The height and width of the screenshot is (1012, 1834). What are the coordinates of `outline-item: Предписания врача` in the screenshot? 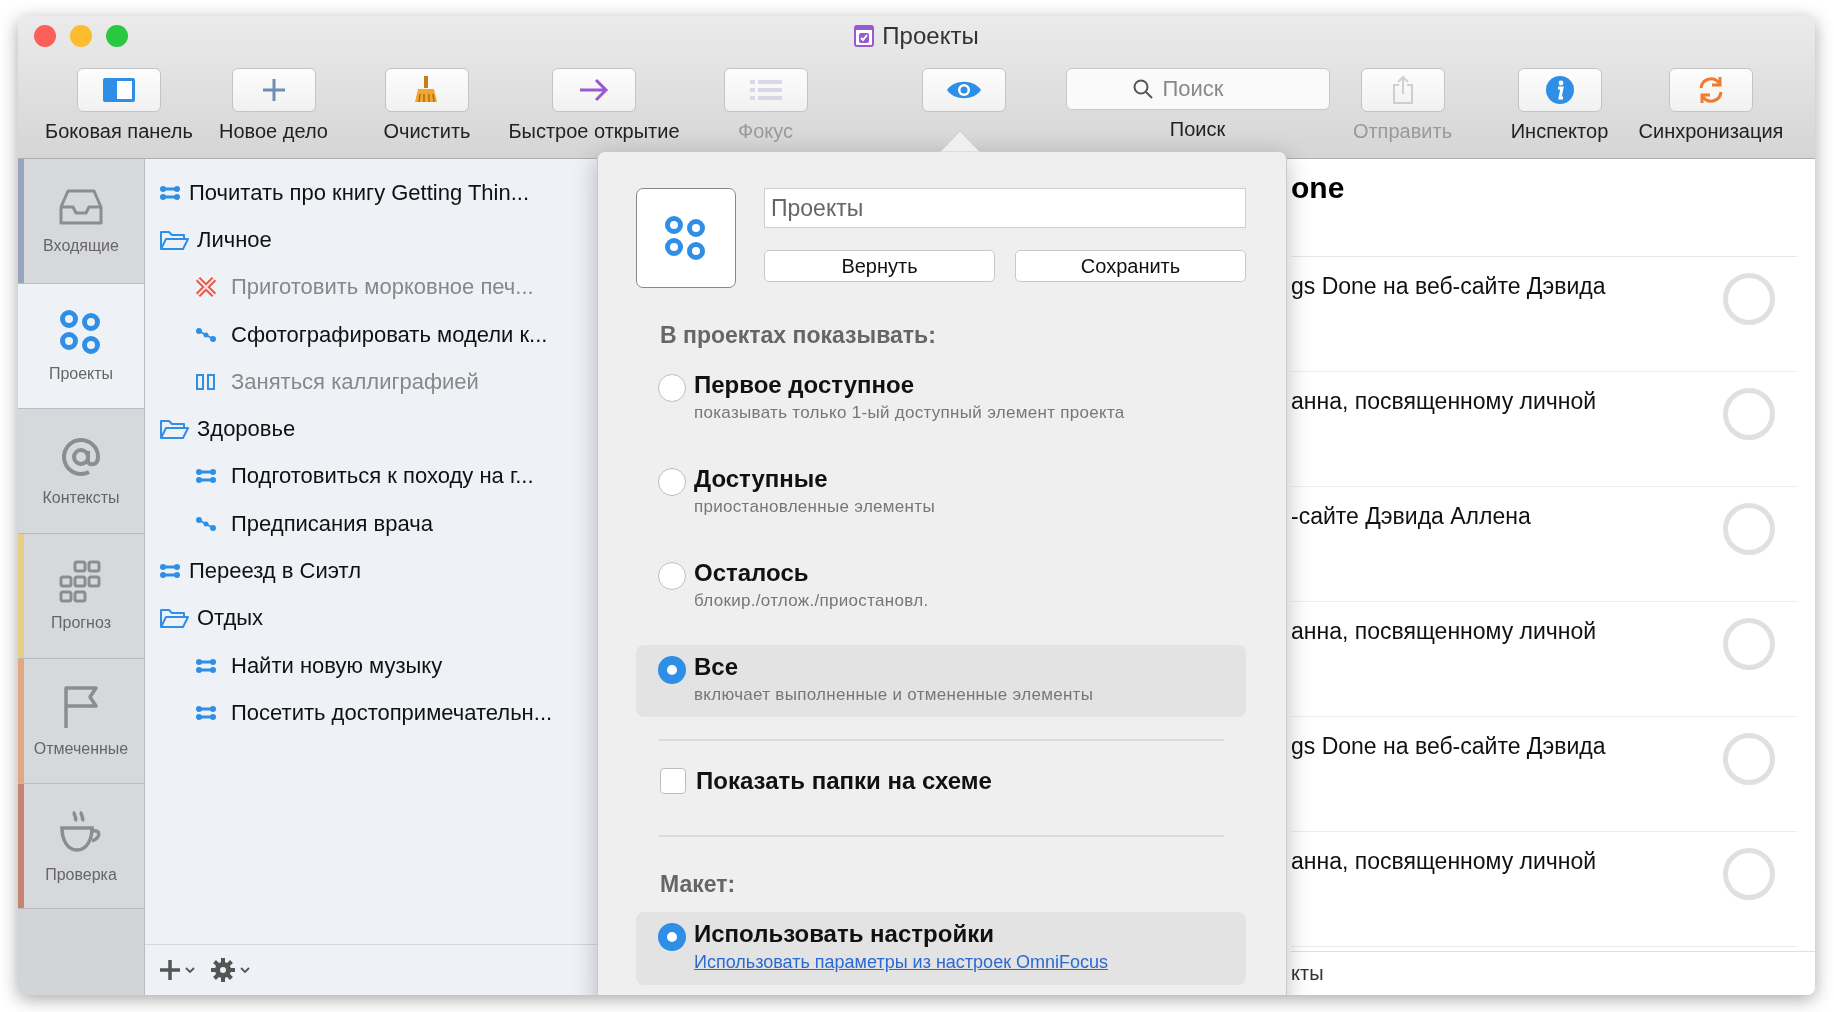 It's located at (373, 524).